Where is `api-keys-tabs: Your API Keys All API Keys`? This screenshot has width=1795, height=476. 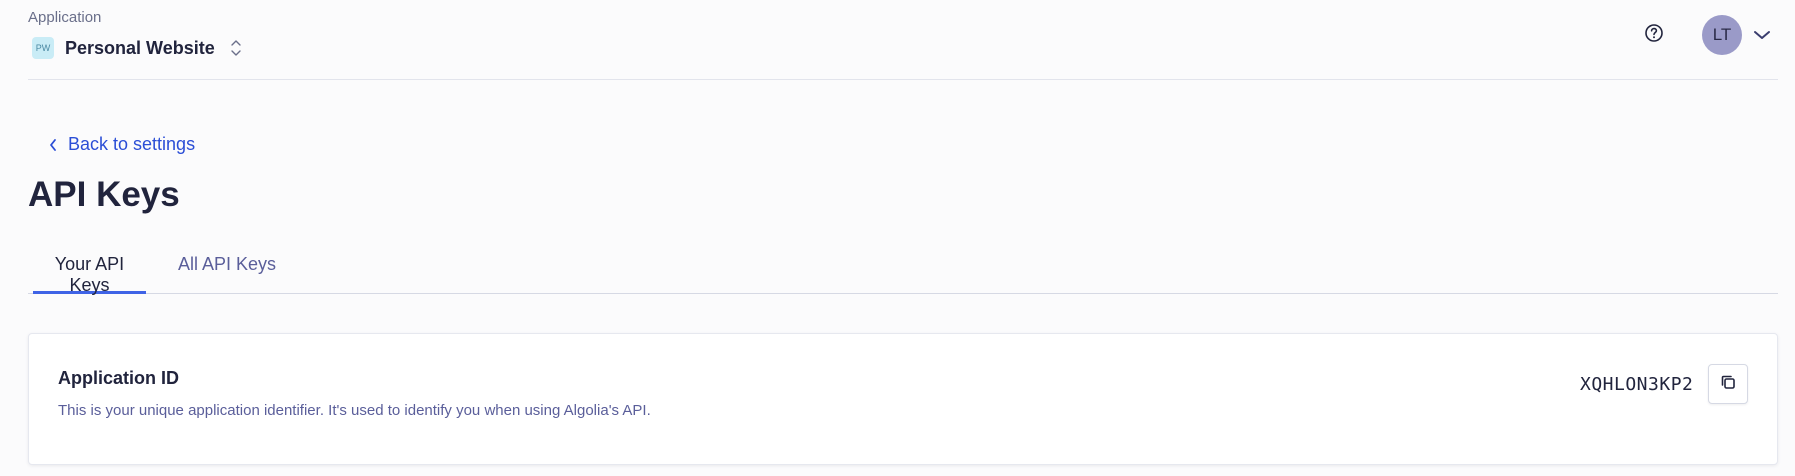 api-keys-tabs: Your API Keys All API Keys is located at coordinates (903, 269).